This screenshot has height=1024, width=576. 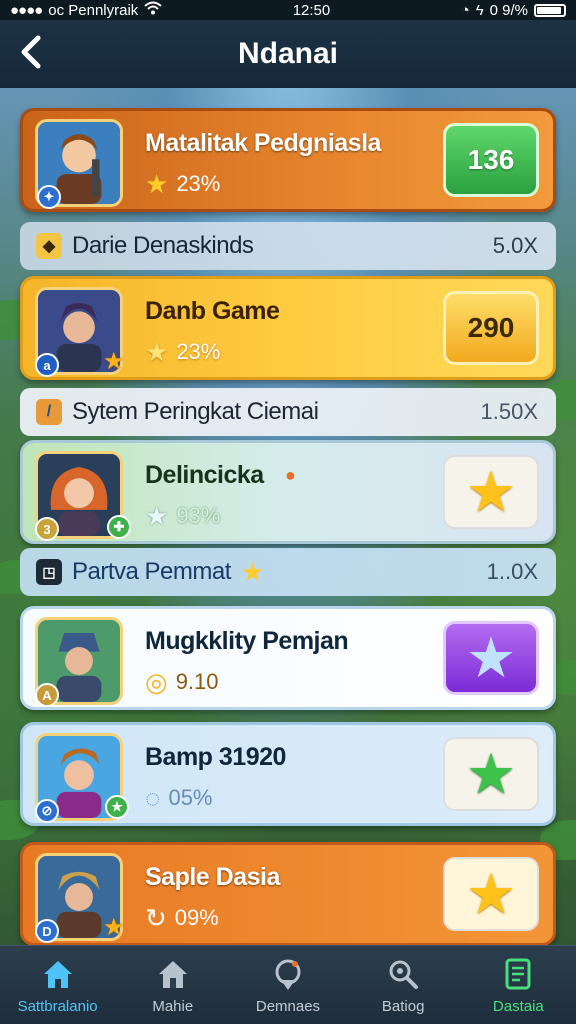 I want to click on player-name: Saple Dasia, so click(x=212, y=877).